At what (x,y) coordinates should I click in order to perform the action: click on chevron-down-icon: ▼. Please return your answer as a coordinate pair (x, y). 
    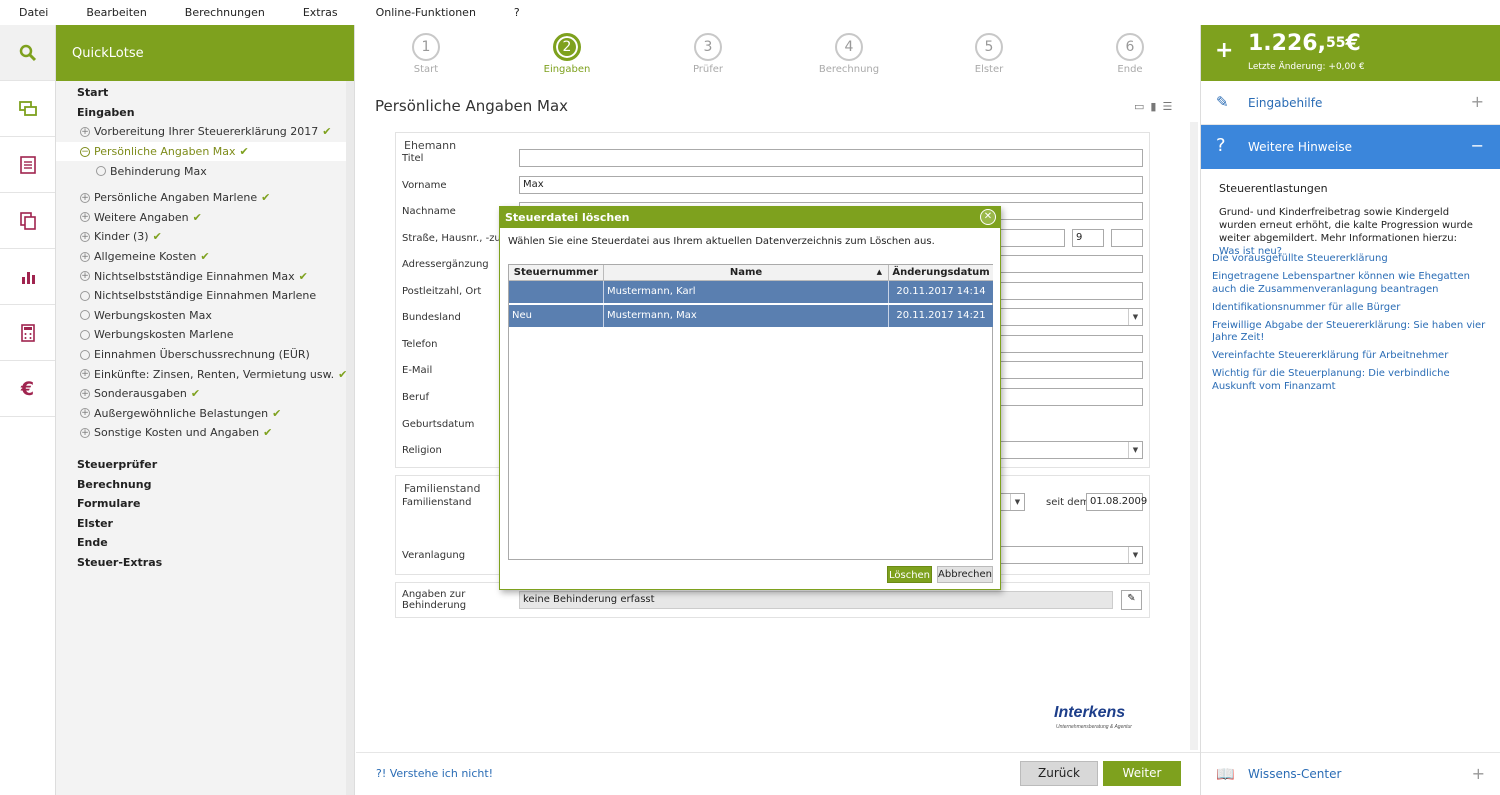
    Looking at the image, I should click on (1135, 450).